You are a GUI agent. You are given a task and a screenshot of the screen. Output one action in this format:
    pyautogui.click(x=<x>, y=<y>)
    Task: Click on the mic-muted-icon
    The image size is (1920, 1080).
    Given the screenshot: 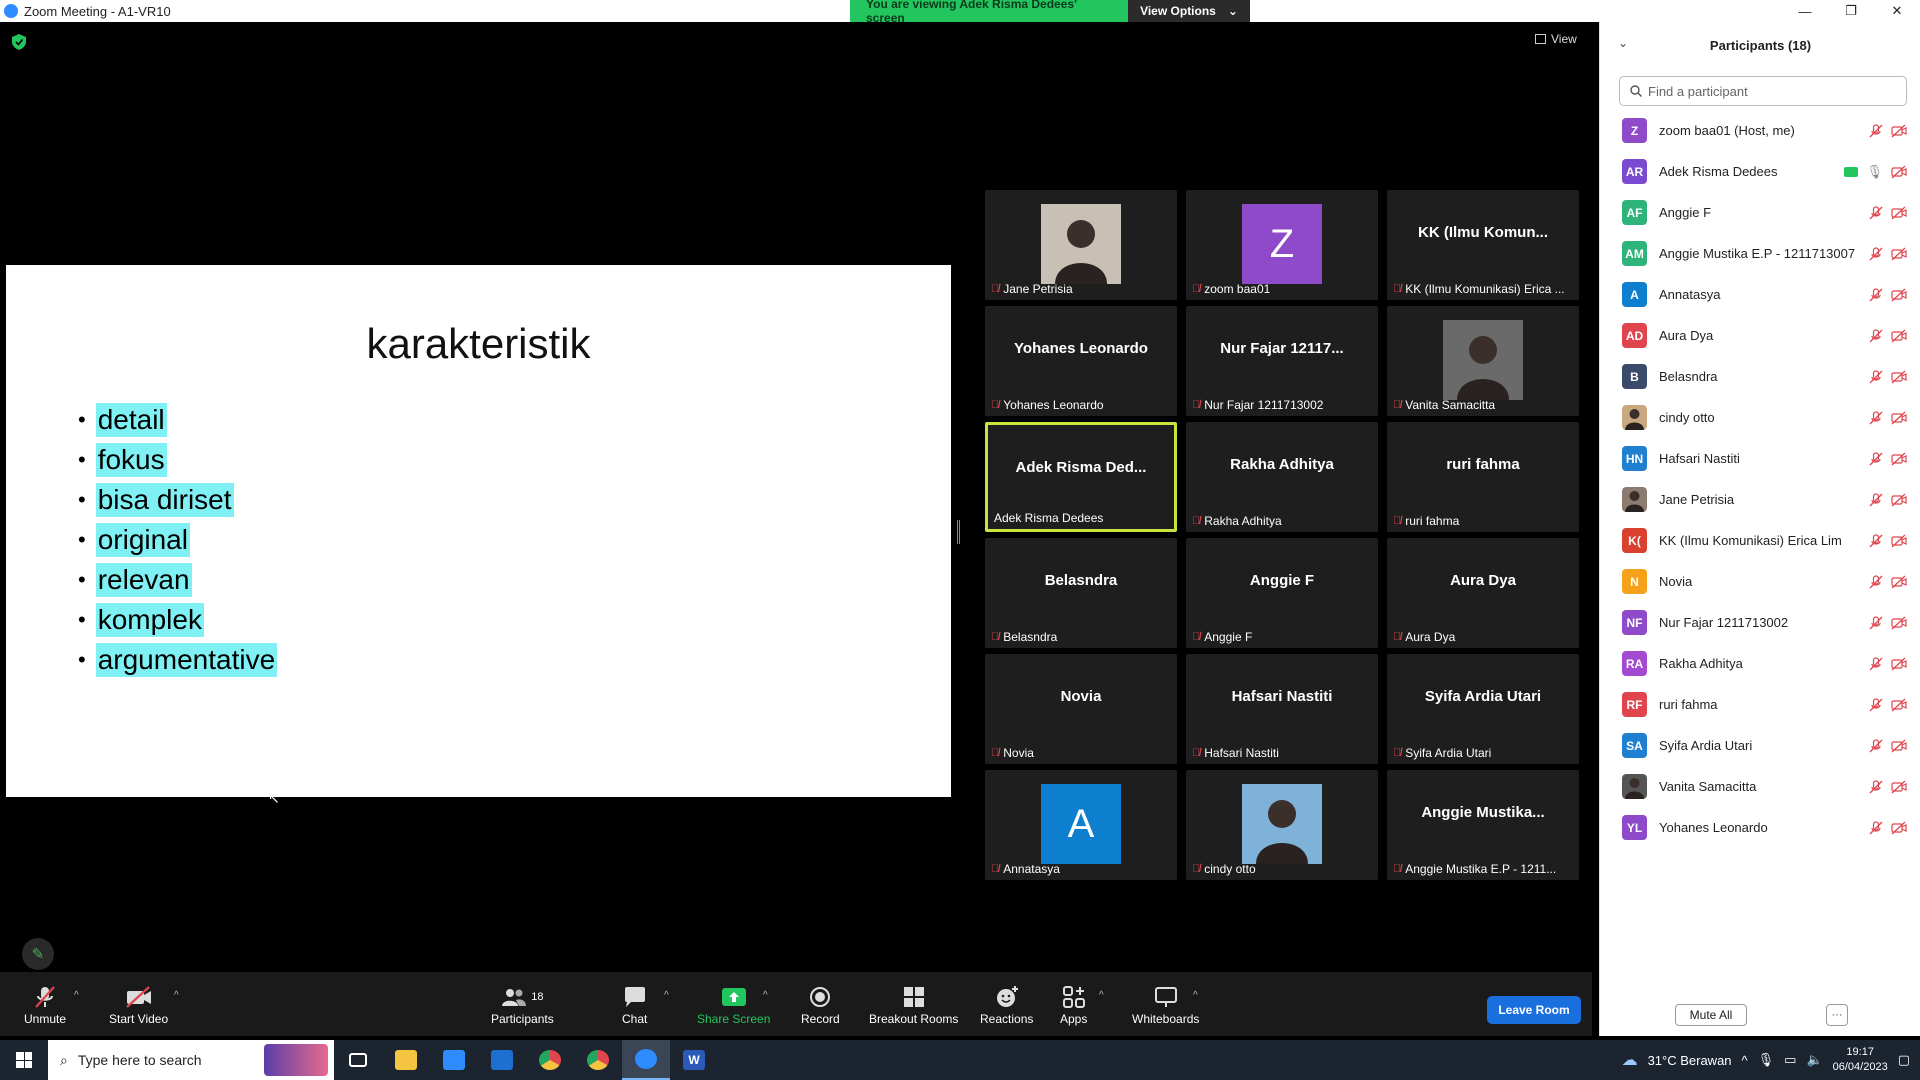 What is the action you would take?
    pyautogui.click(x=1876, y=663)
    